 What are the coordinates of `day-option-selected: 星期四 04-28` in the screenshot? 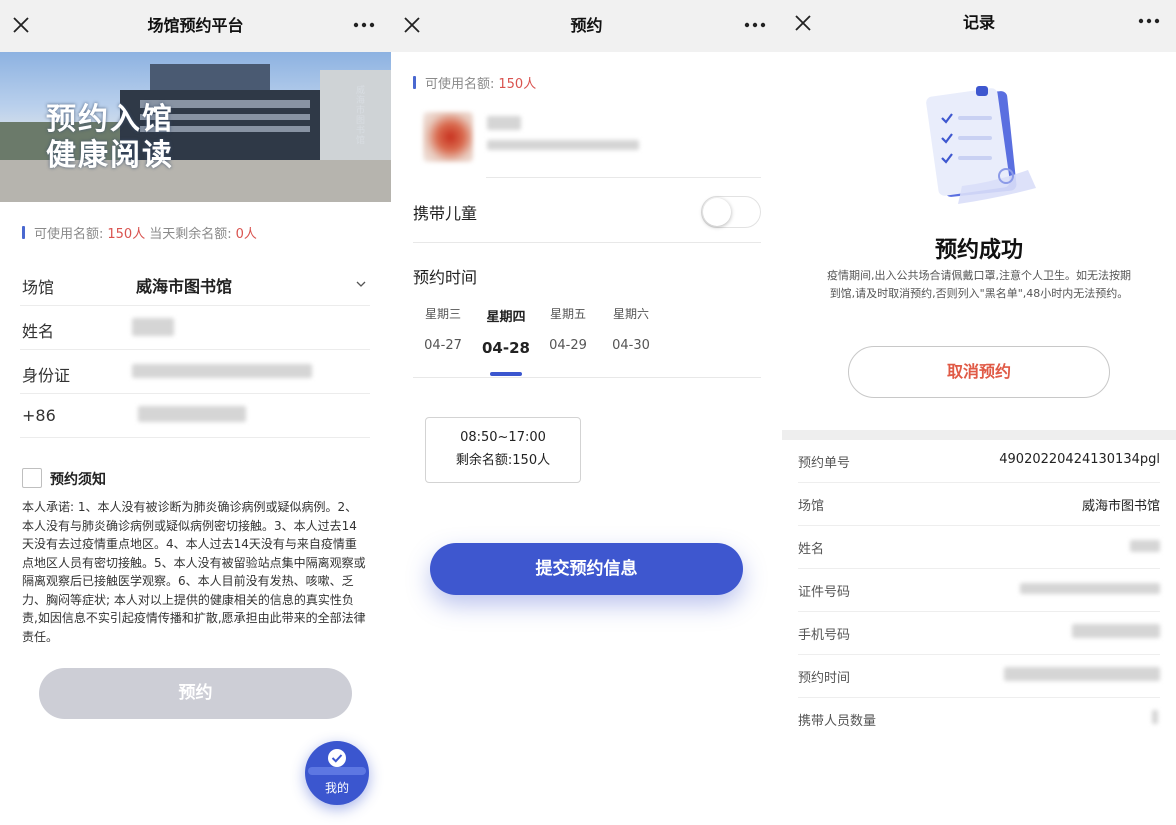 It's located at (506, 331).